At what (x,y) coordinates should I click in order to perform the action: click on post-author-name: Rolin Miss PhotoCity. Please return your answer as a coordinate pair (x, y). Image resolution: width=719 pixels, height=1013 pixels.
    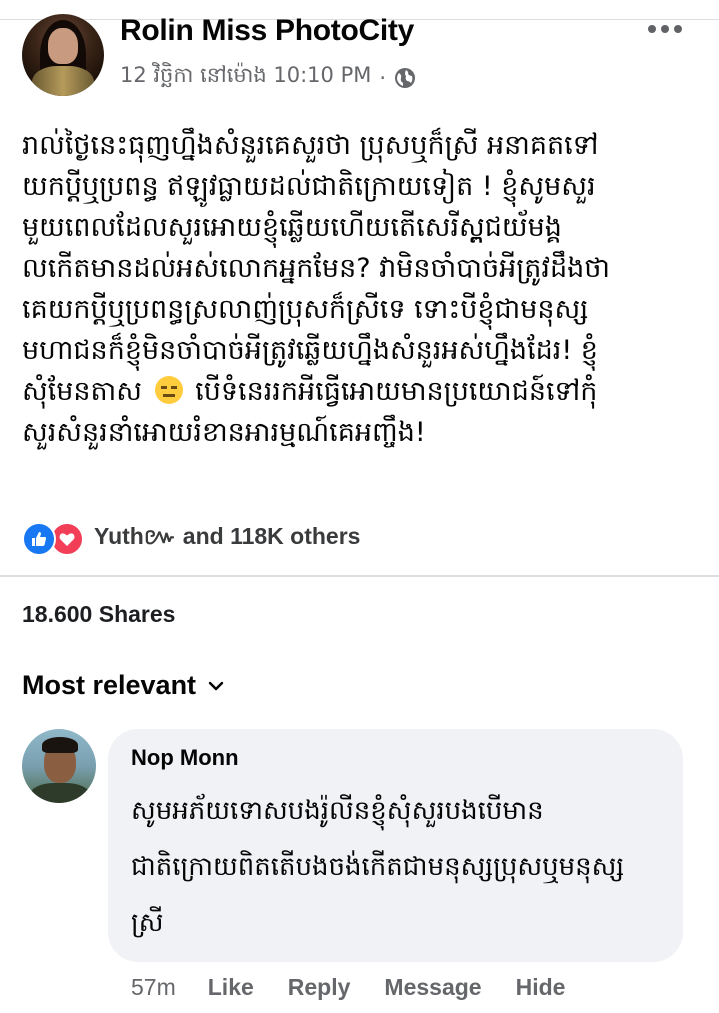
    Looking at the image, I should click on (267, 31).